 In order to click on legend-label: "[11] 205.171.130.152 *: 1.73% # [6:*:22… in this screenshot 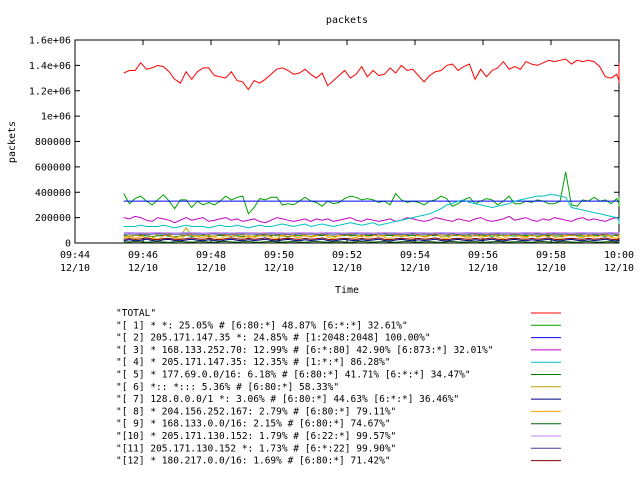, I will do `click(256, 448)`.